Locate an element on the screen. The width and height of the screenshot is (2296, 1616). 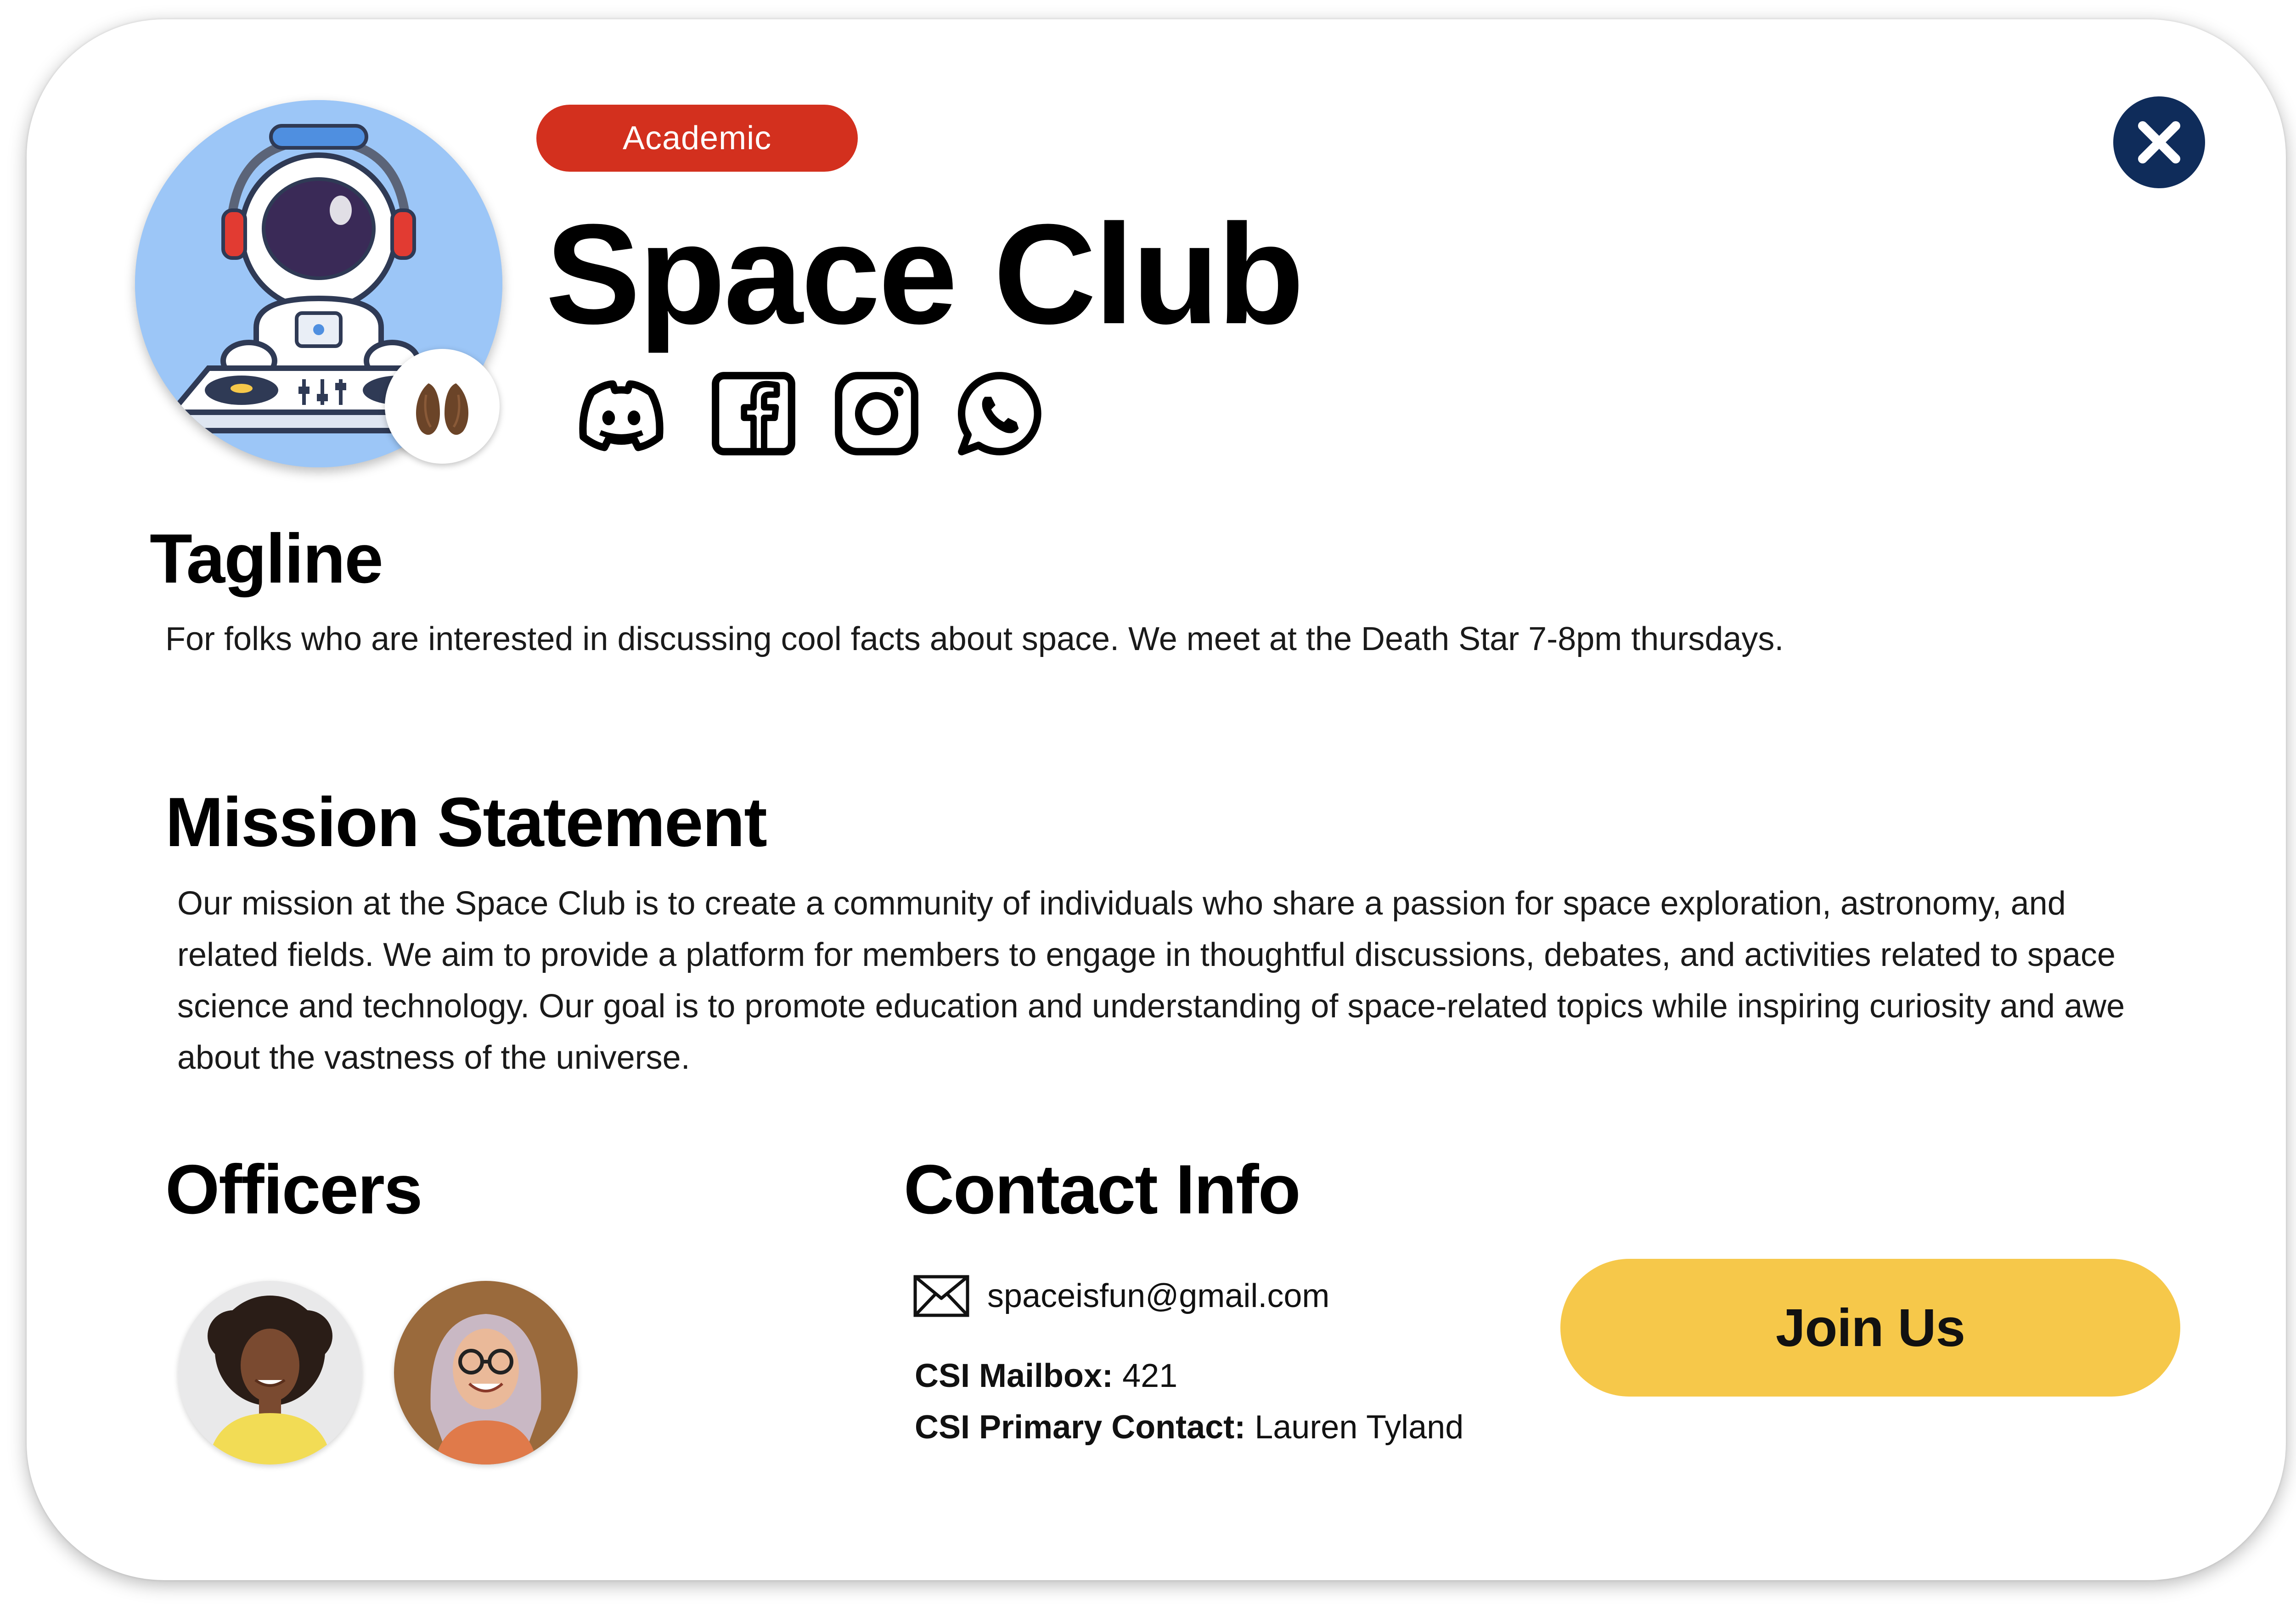
facebook-icon is located at coordinates (753, 414).